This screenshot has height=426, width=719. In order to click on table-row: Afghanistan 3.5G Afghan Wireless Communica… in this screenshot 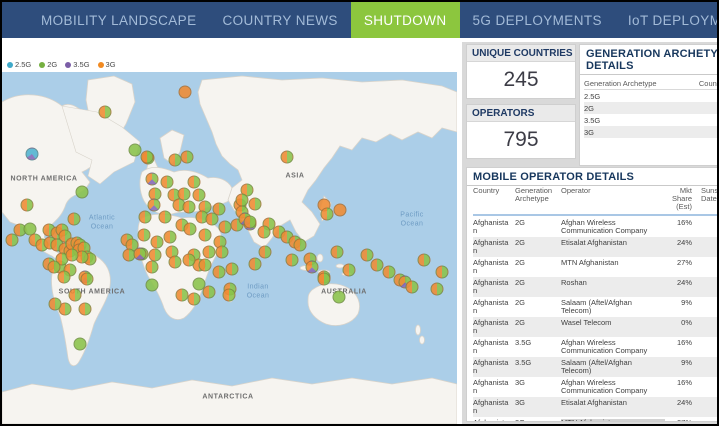, I will do `click(595, 347)`.